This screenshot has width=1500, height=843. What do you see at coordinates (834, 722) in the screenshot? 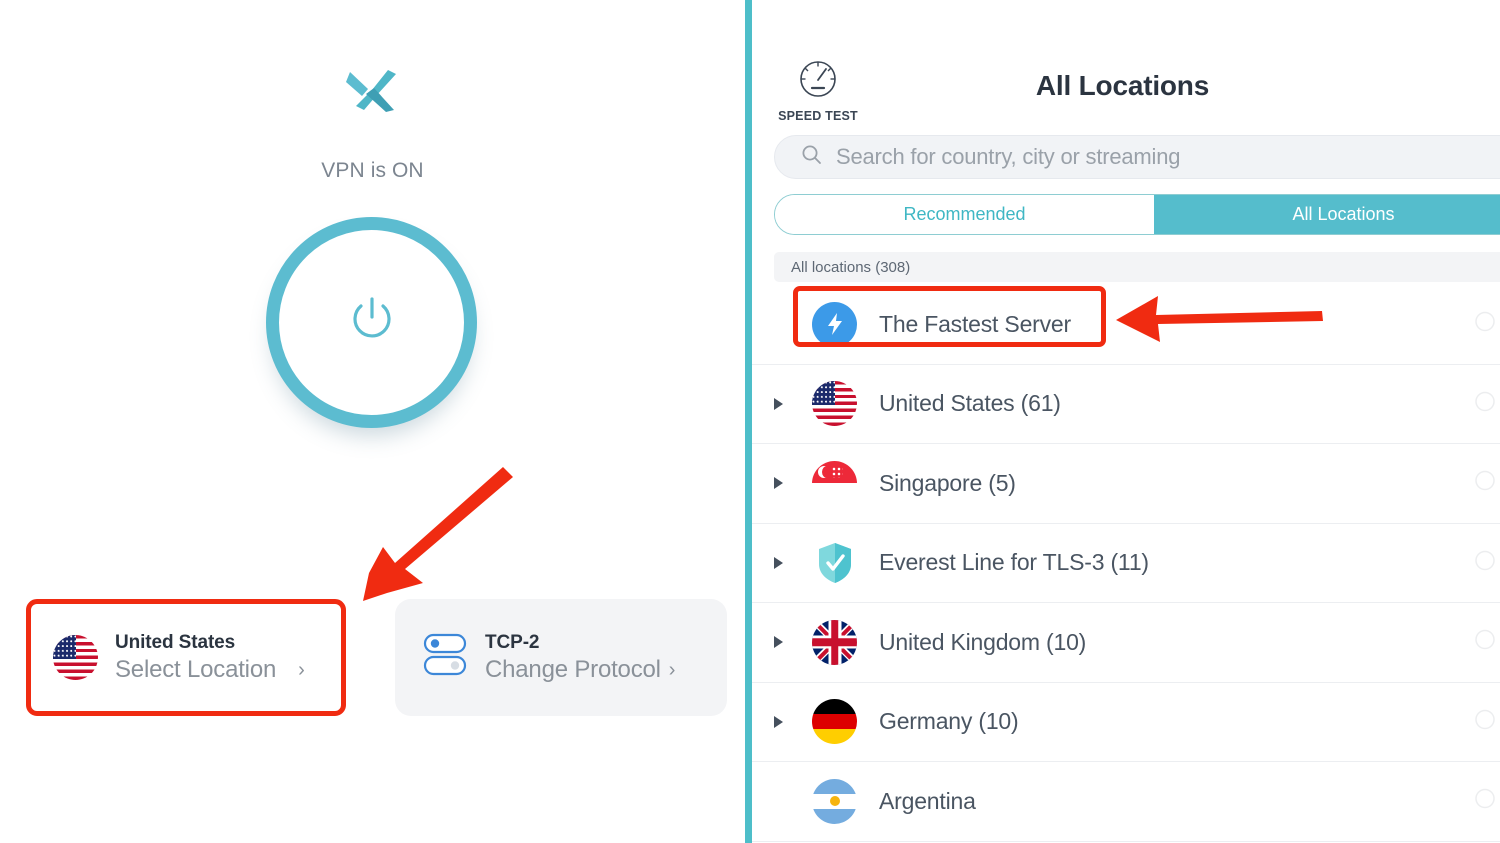
I see `flag-germany-icon` at bounding box center [834, 722].